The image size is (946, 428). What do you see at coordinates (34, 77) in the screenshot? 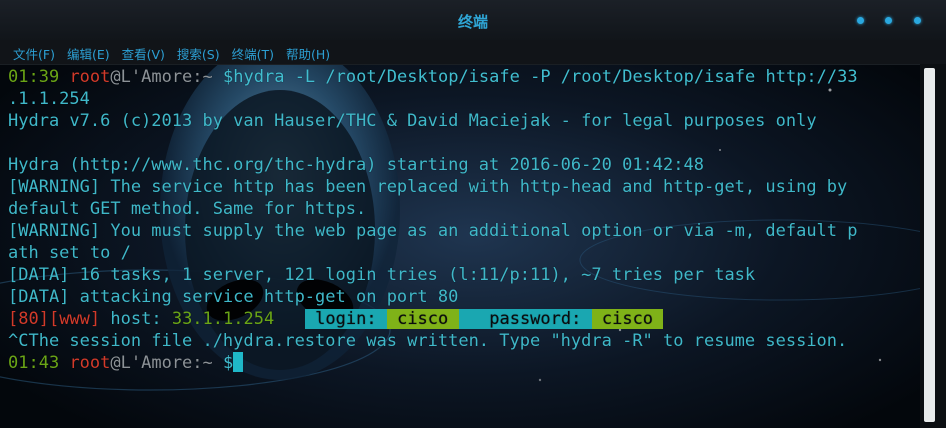
I see `prompt-time: 01:39` at bounding box center [34, 77].